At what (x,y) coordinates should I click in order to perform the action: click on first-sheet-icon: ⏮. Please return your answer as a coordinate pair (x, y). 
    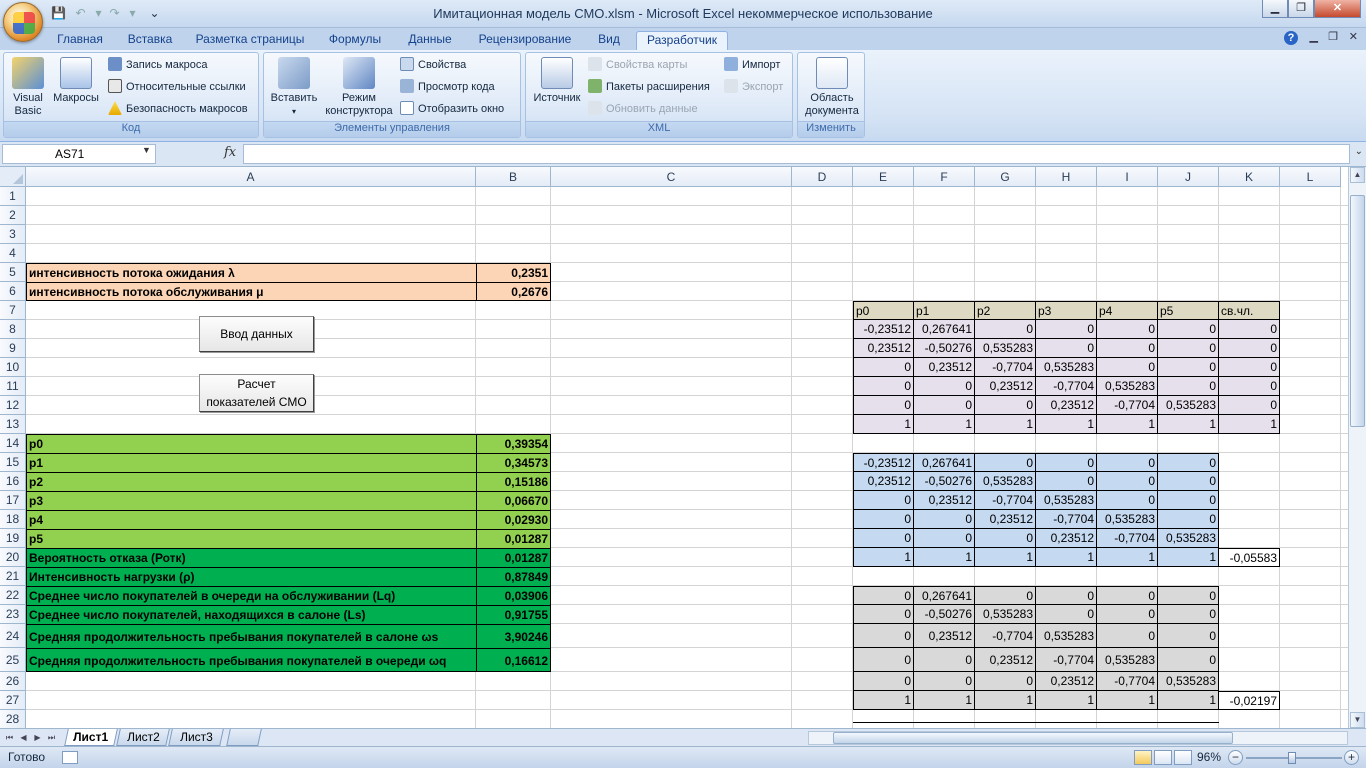
    Looking at the image, I should click on (9, 737).